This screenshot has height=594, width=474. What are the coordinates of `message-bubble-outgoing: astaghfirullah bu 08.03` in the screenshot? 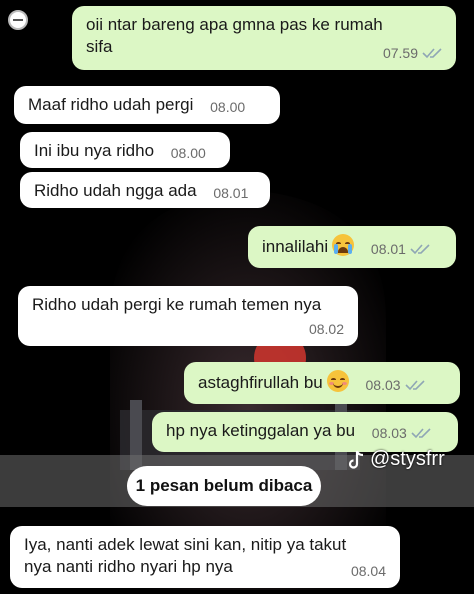 It's located at (322, 383).